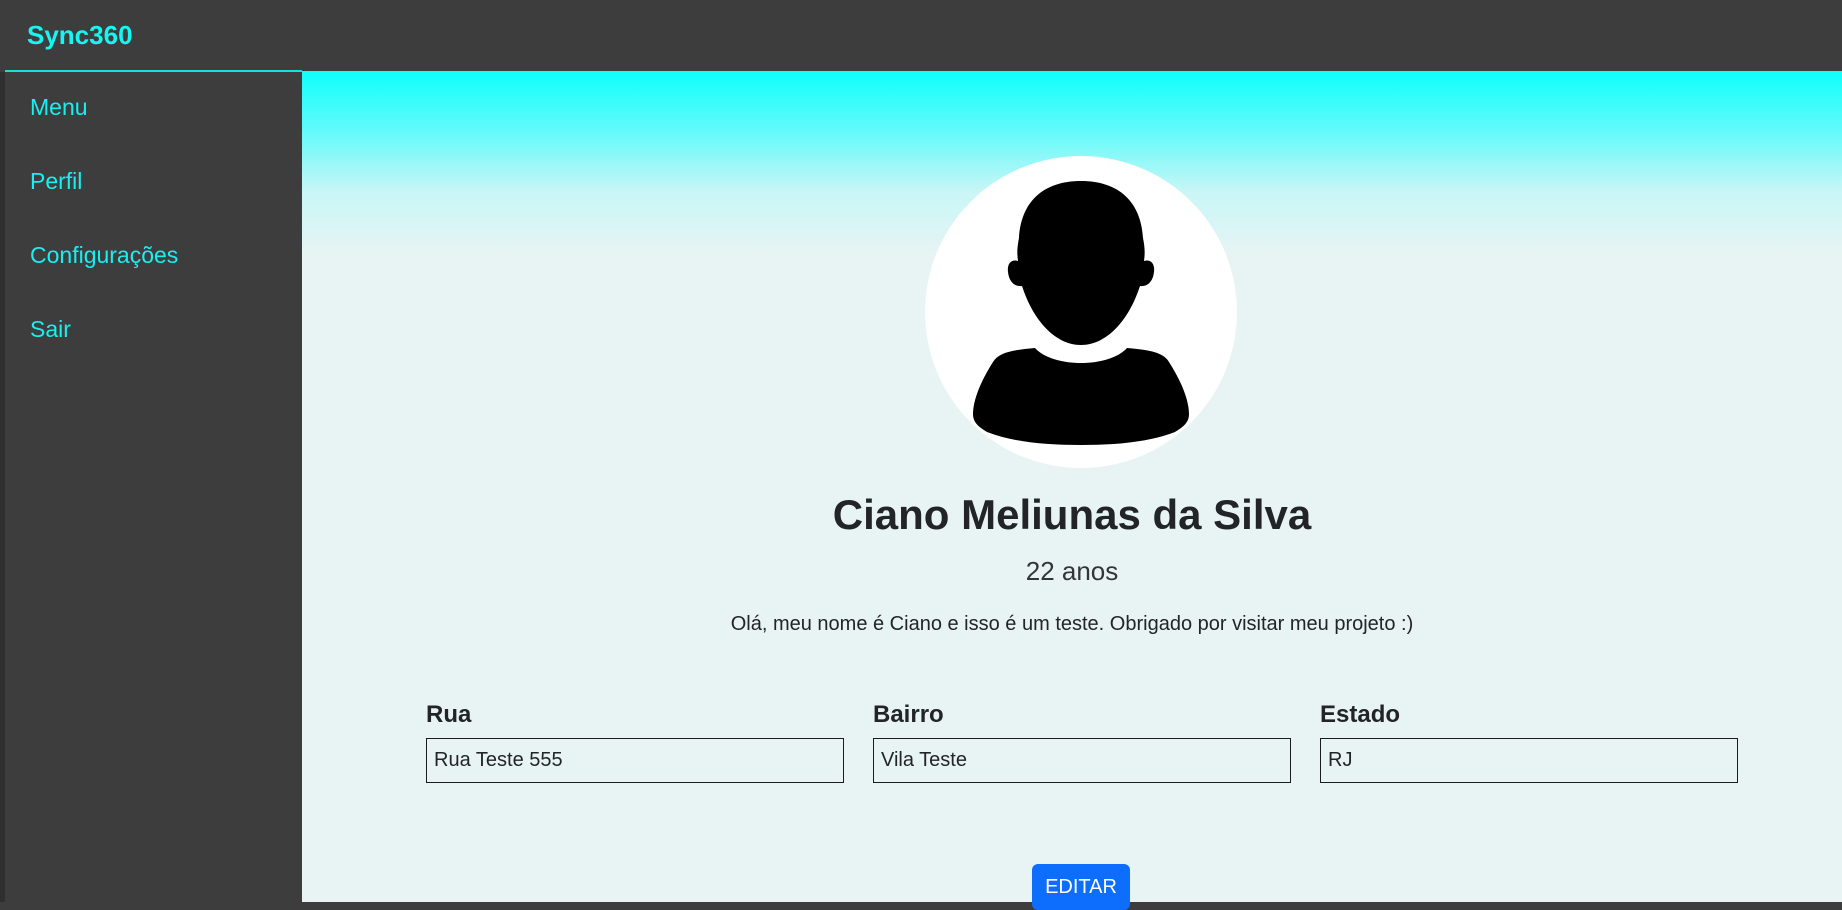 The height and width of the screenshot is (910, 1842). I want to click on sidebar-item-configuracoes: Configurações, so click(104, 255).